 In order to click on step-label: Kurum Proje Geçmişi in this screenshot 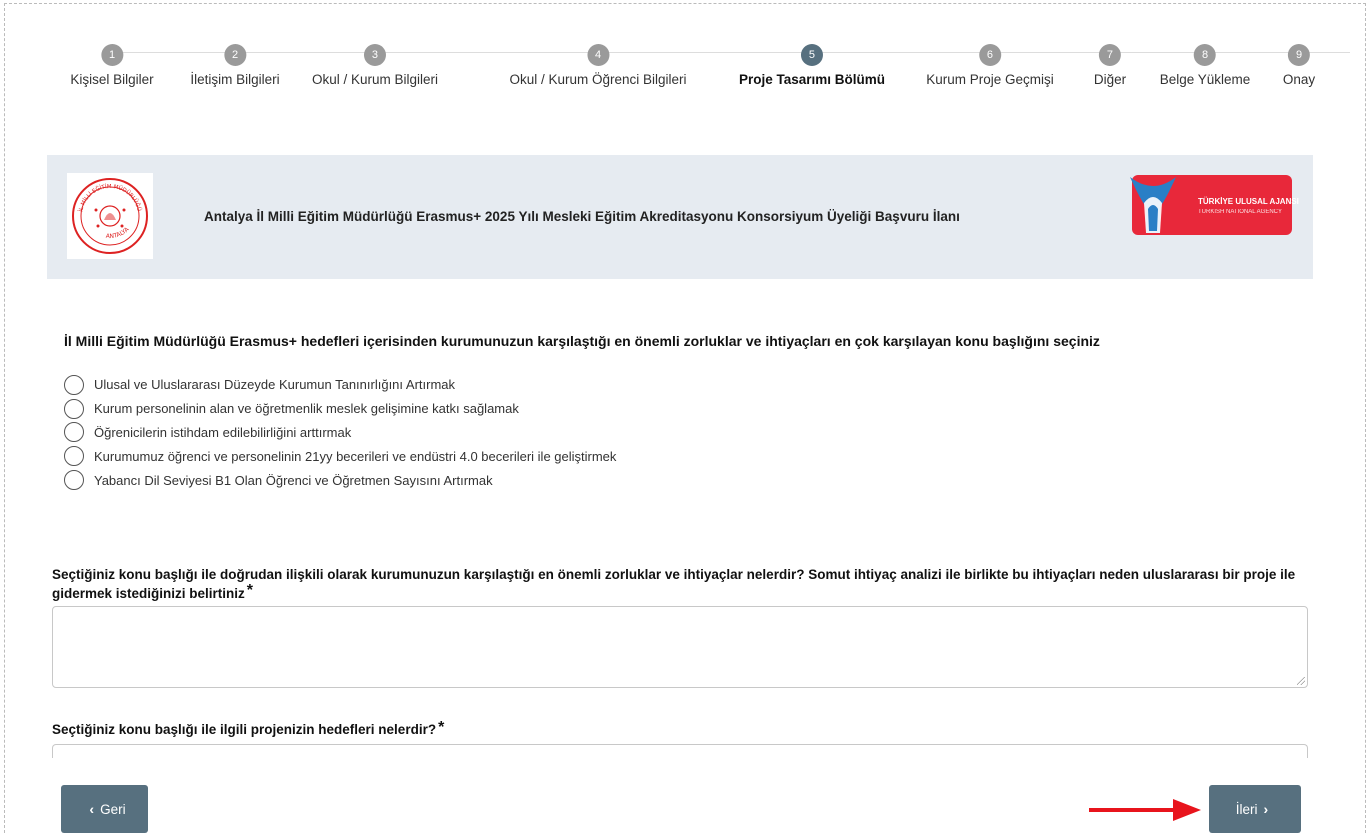, I will do `click(990, 79)`.